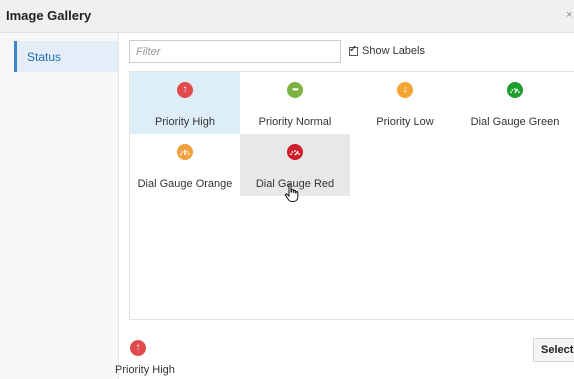  I want to click on gallery-item-label: Dial Gauge Green, so click(515, 122).